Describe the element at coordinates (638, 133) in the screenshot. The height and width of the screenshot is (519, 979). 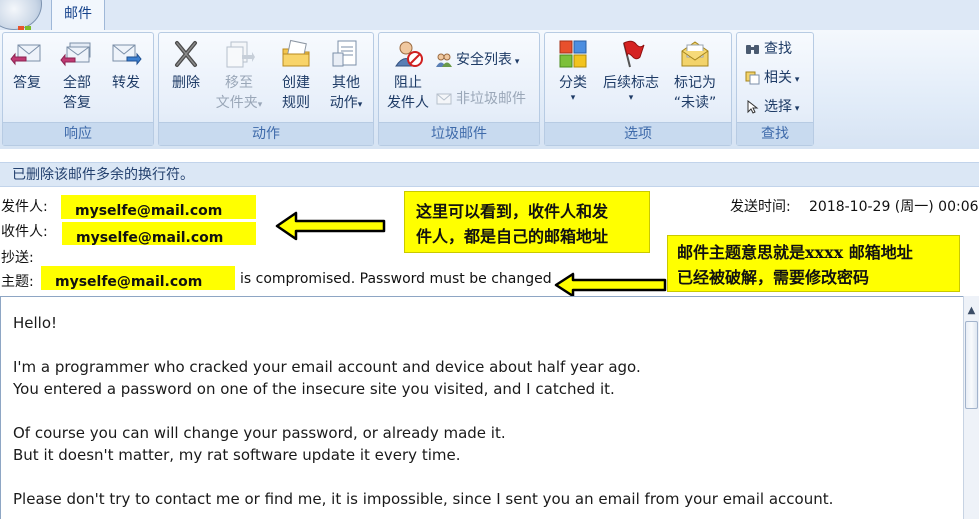
I see `group-options-label: 选项` at that location.